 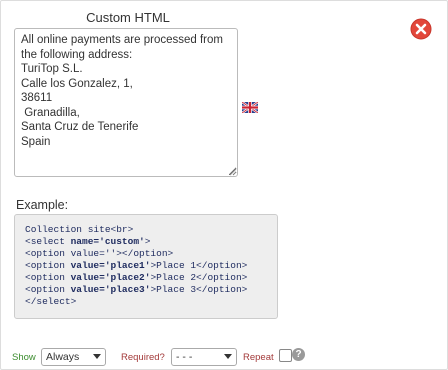 What do you see at coordinates (24, 357) in the screenshot?
I see `show-label: Show` at bounding box center [24, 357].